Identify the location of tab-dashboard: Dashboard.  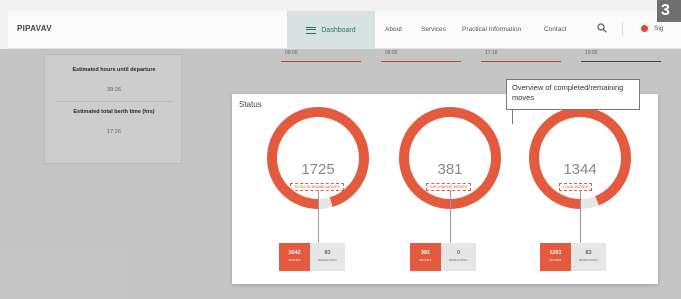
(331, 30).